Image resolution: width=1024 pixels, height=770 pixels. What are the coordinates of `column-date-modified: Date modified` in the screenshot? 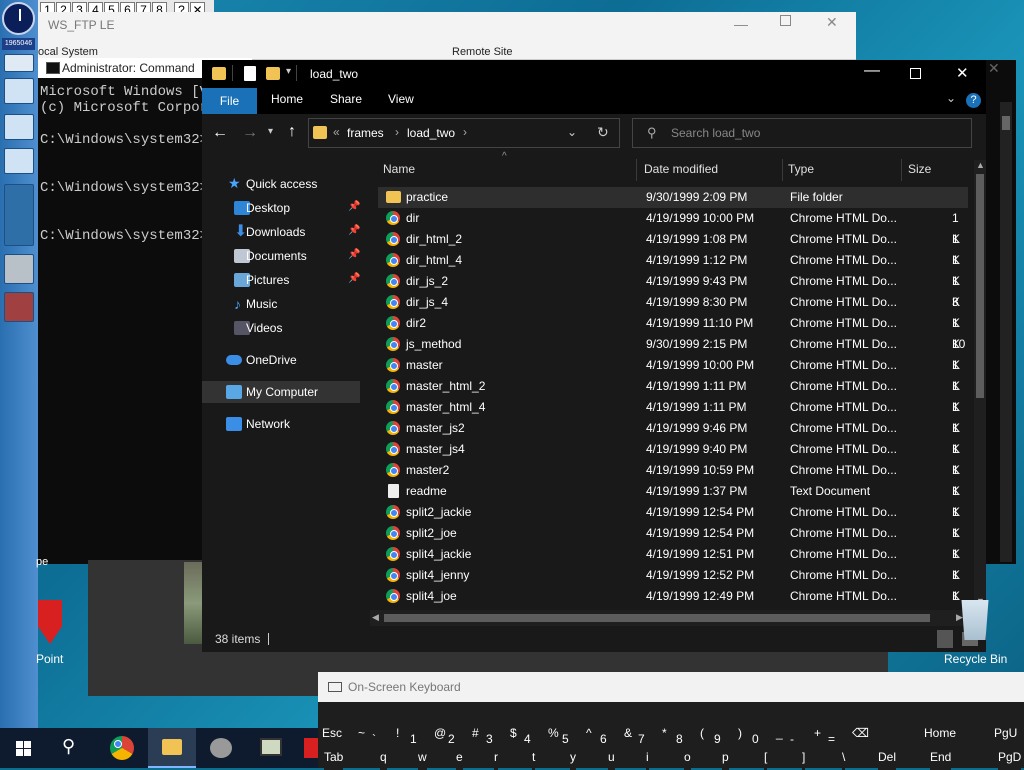 It's located at (681, 169).